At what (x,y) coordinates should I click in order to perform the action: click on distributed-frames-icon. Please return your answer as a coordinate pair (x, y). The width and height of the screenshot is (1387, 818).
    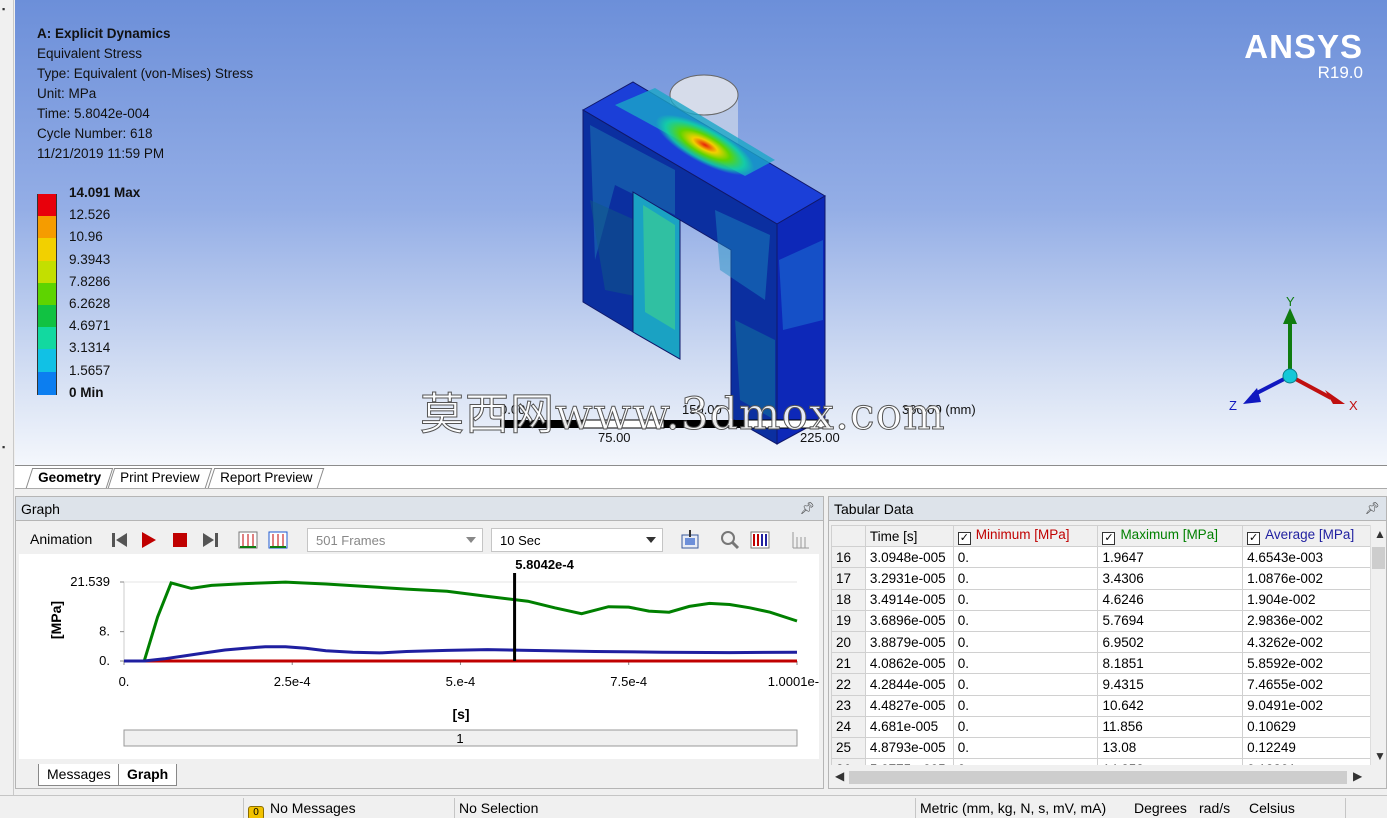
    Looking at the image, I should click on (248, 540).